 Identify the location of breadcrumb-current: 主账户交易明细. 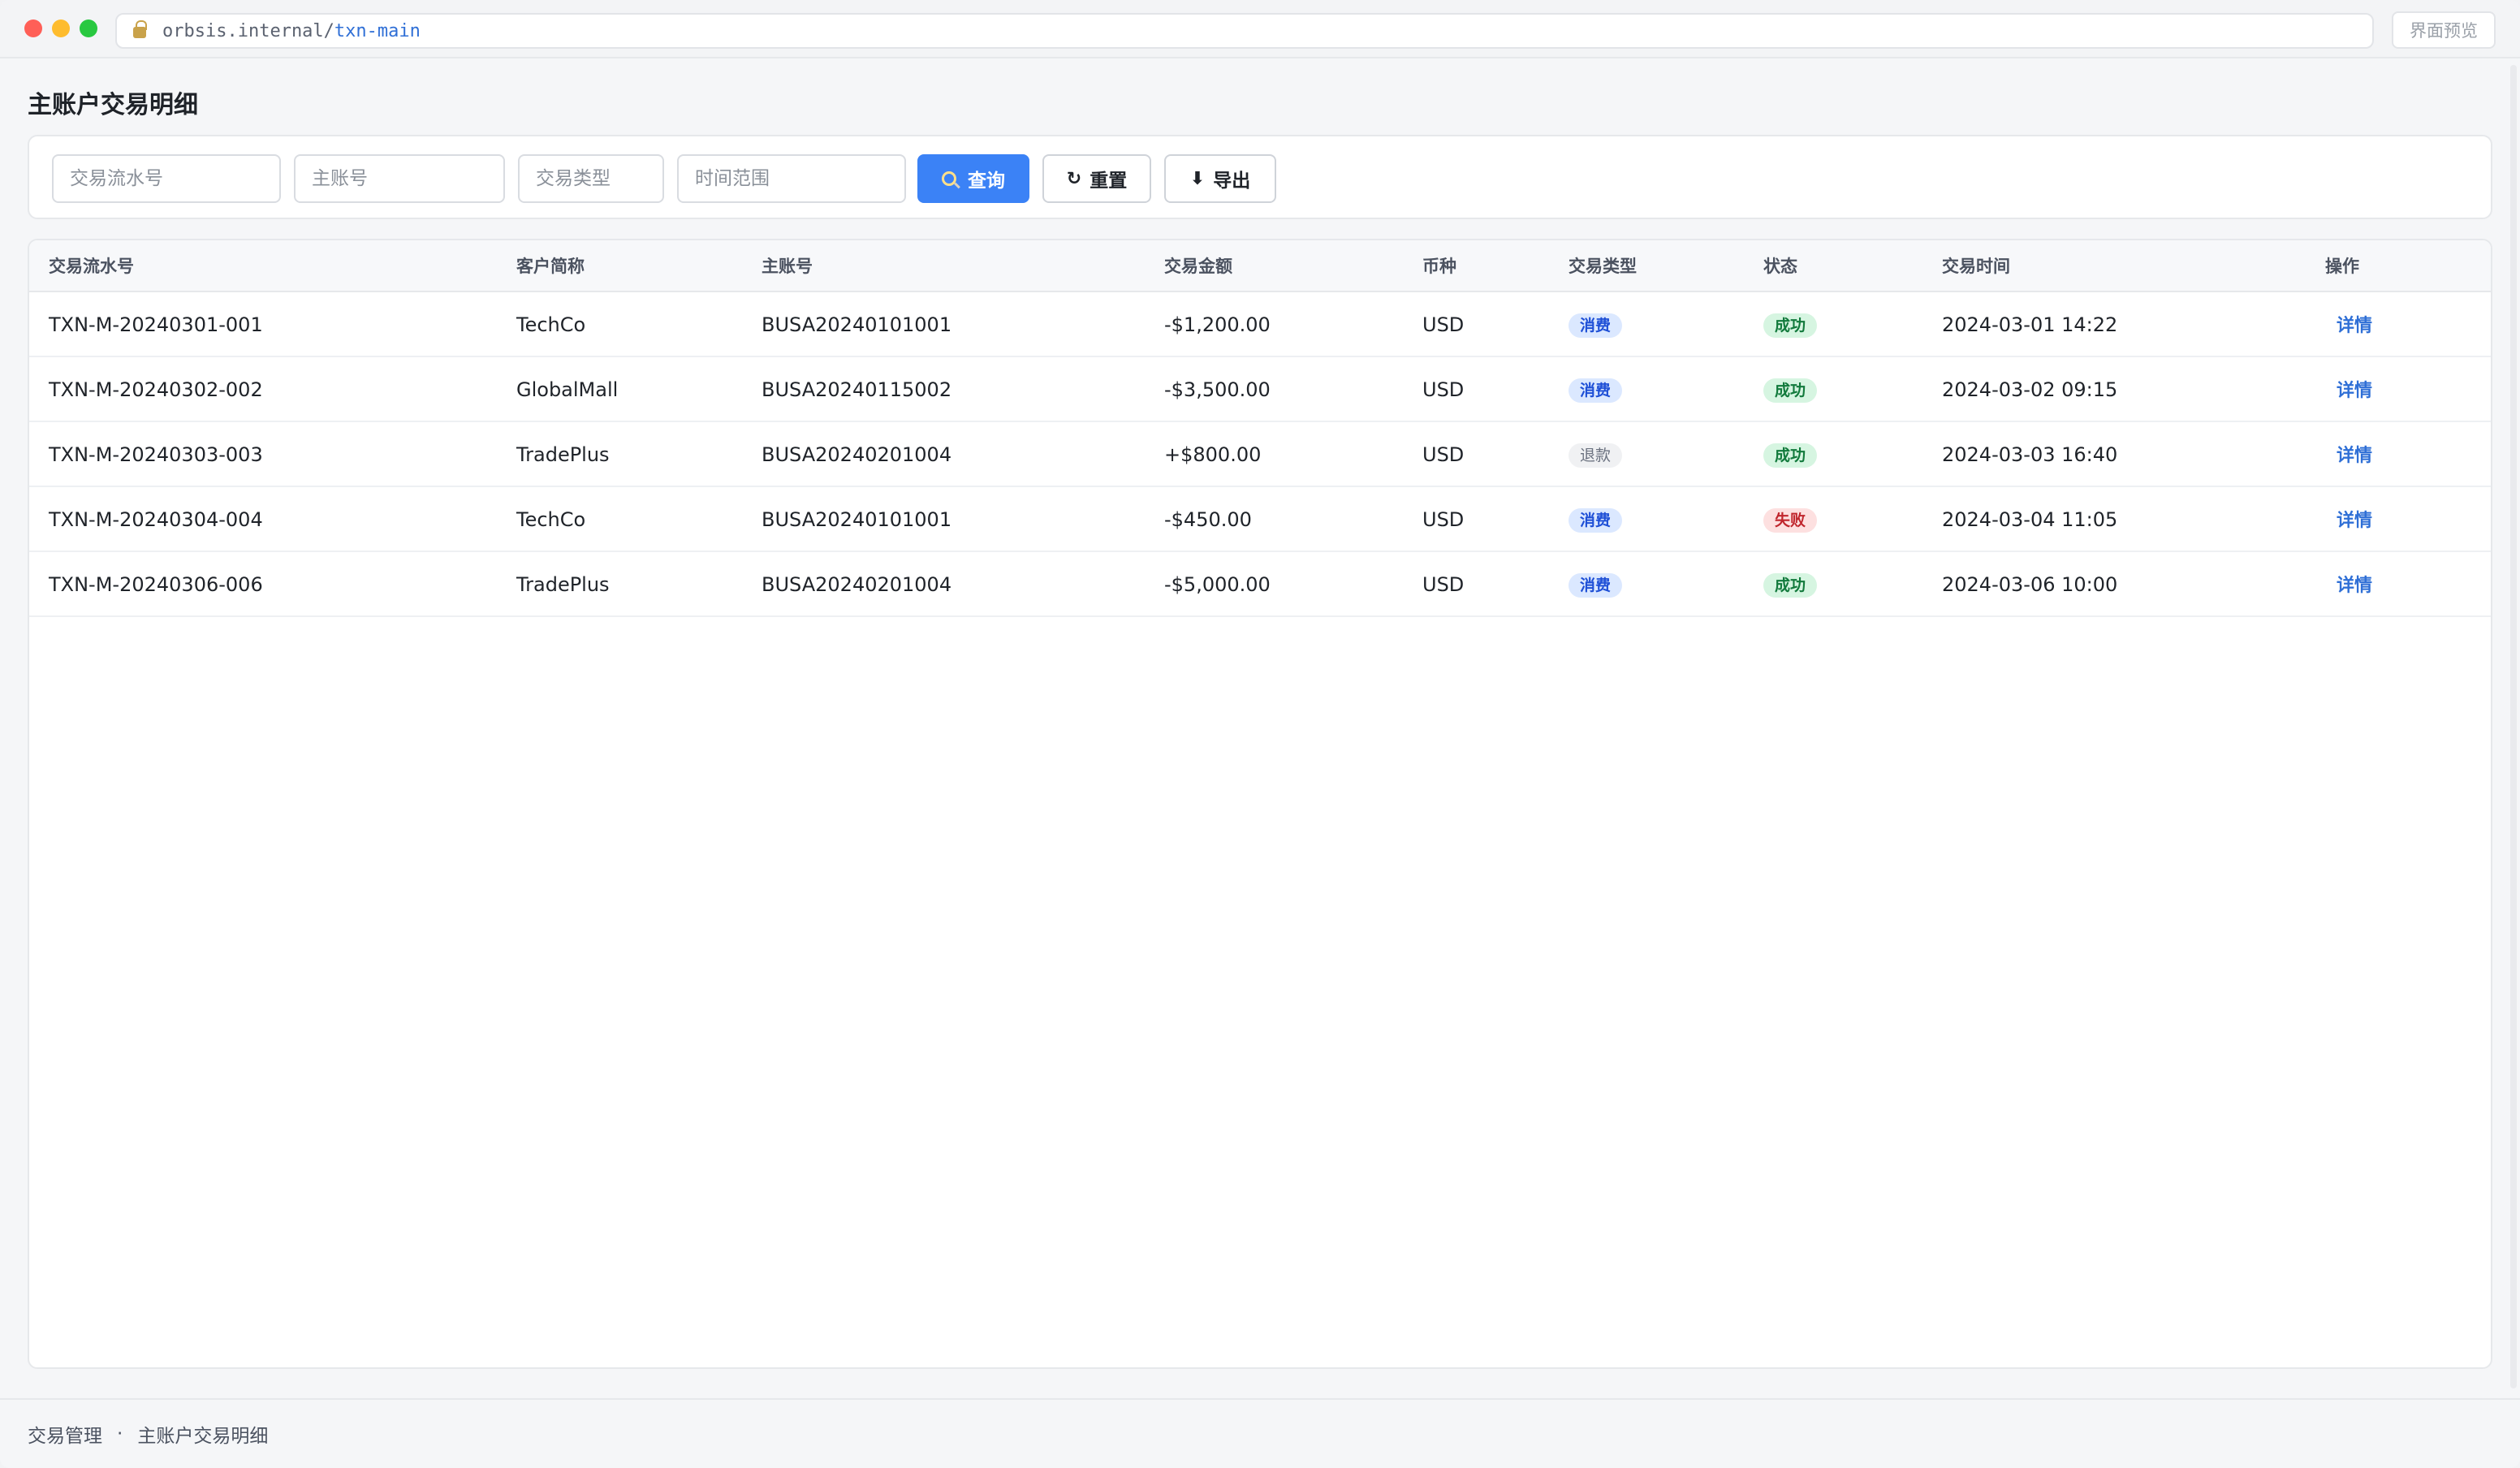
(203, 1436).